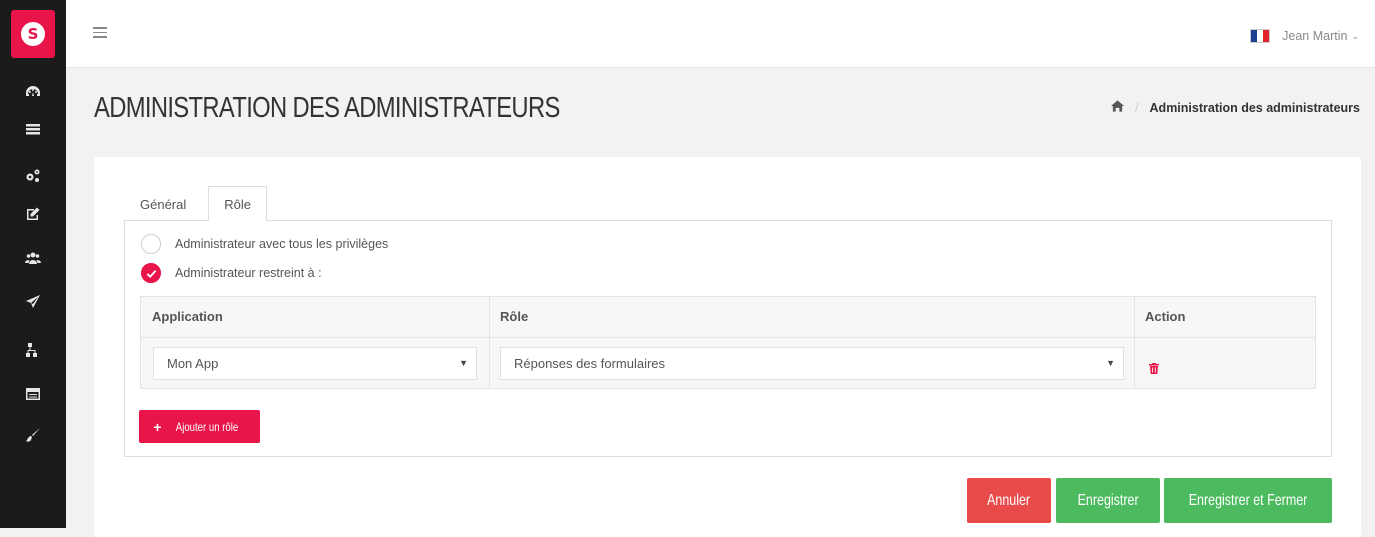  I want to click on breadcrumb: / Administration des administrateurs, so click(1235, 107).